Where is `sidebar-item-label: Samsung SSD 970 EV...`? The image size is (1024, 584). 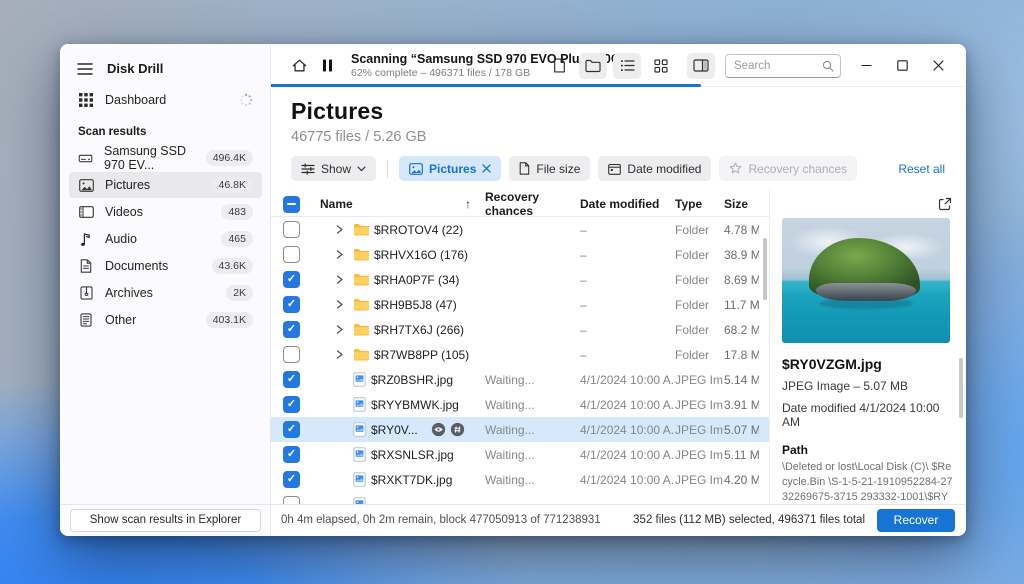 sidebar-item-label: Samsung SSD 970 EV... is located at coordinates (145, 158).